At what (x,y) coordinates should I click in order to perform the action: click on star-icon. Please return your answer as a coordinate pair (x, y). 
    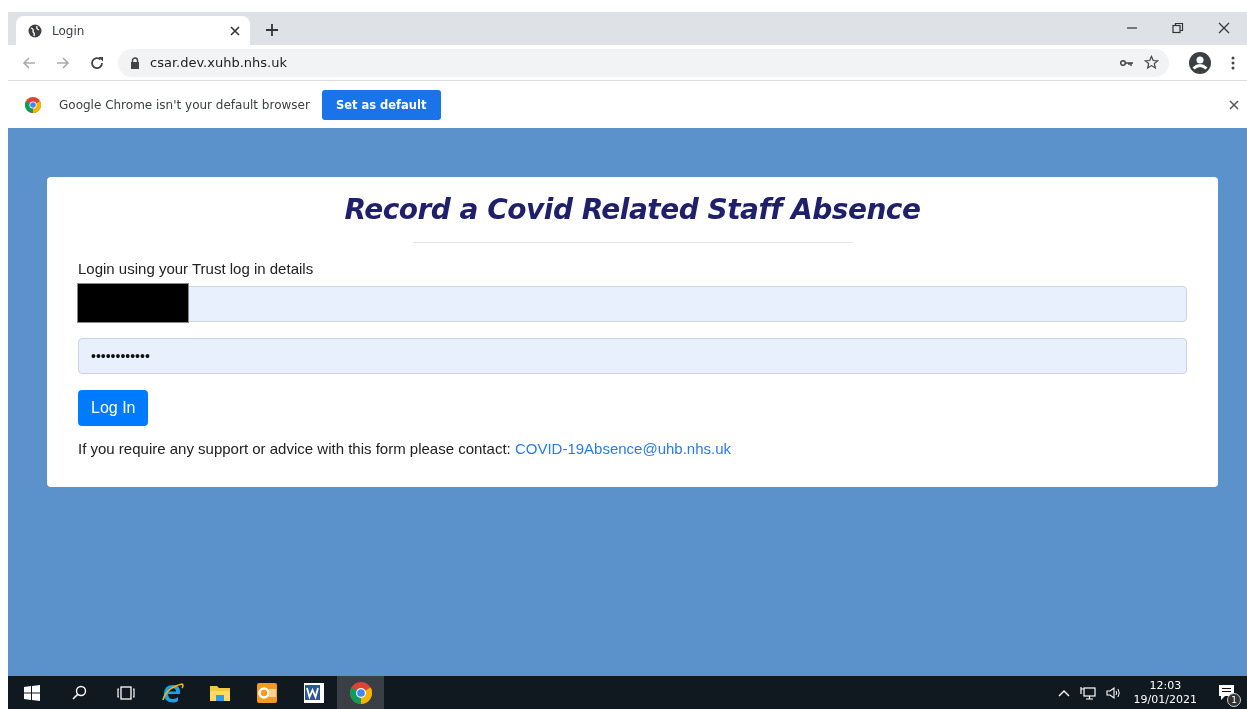
    Looking at the image, I should click on (1151, 62).